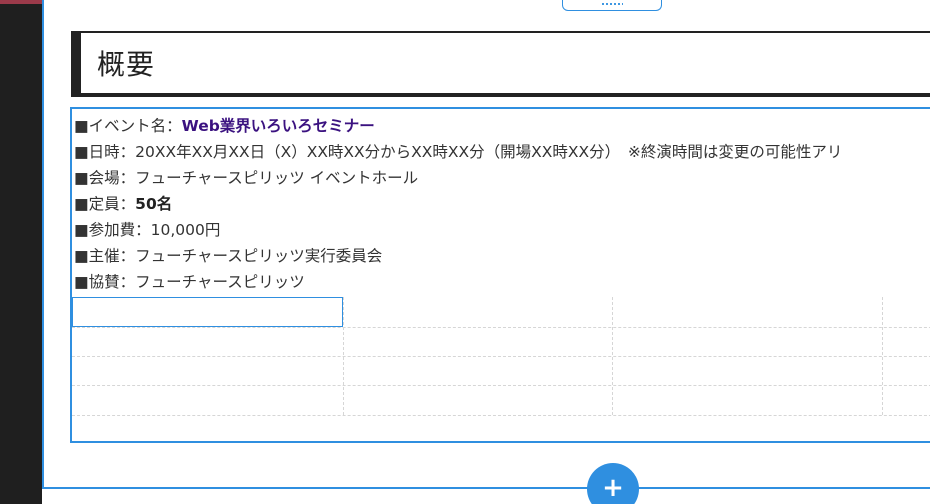 The image size is (930, 504). Describe the element at coordinates (458, 130) in the screenshot. I see `info-event-name: ■イベント名：Web業界いろいろセミナー` at that location.